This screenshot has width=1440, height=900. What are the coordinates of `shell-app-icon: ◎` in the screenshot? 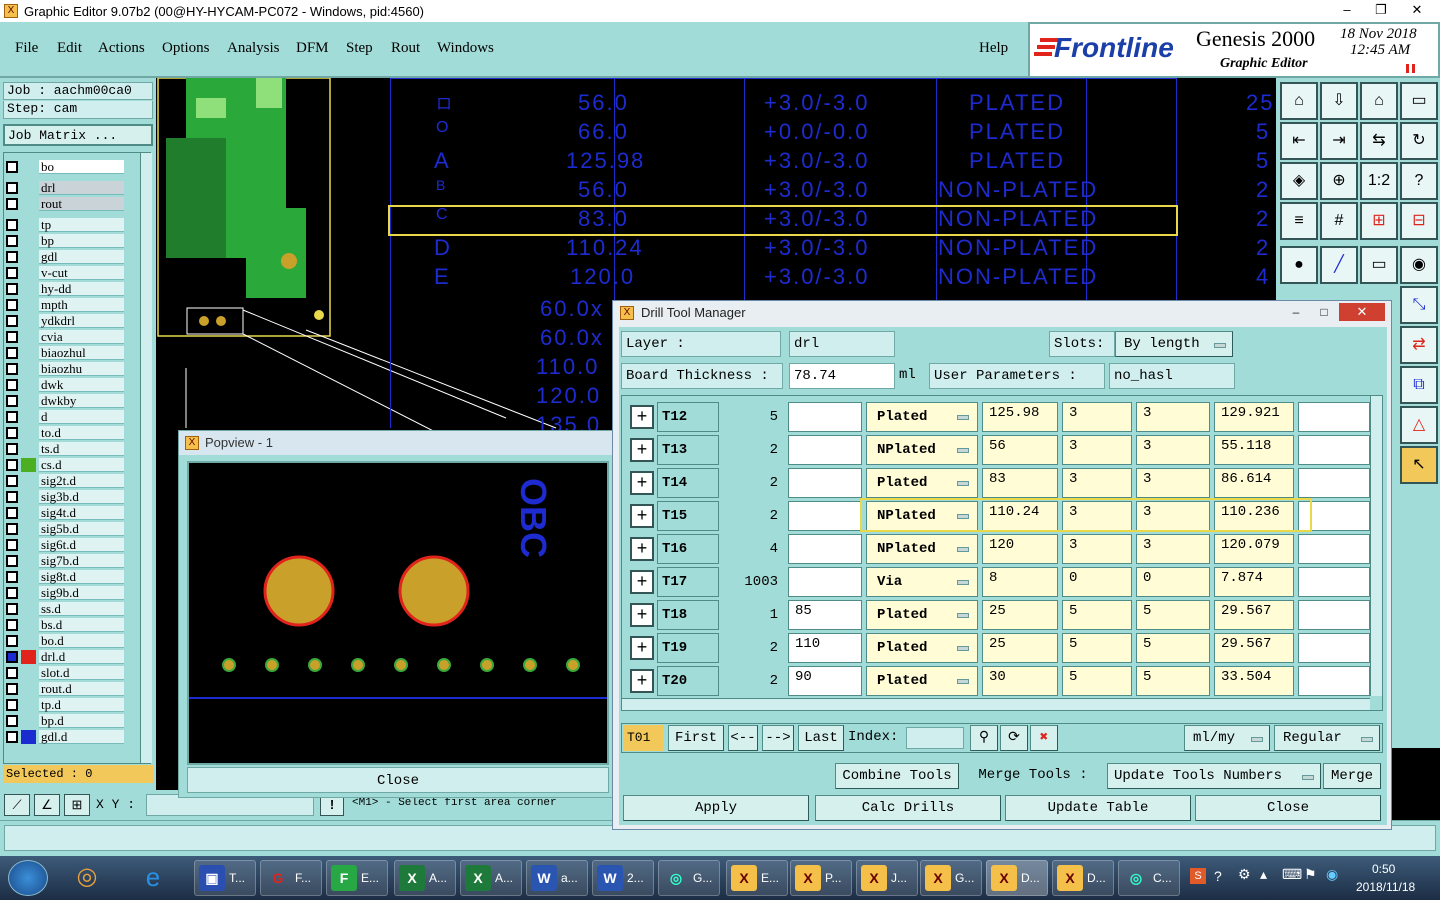 It's located at (87, 878).